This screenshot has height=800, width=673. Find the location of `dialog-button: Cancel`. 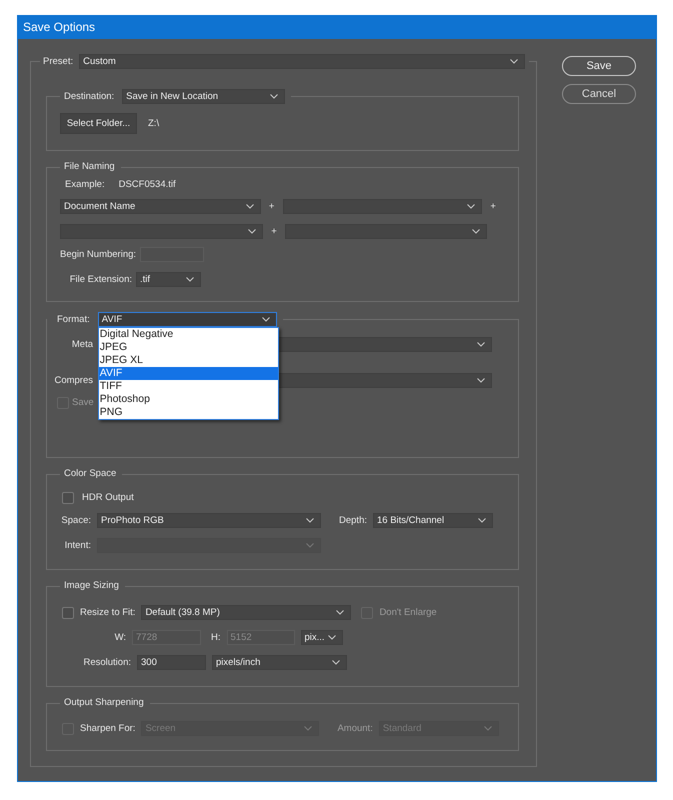

dialog-button: Cancel is located at coordinates (599, 94).